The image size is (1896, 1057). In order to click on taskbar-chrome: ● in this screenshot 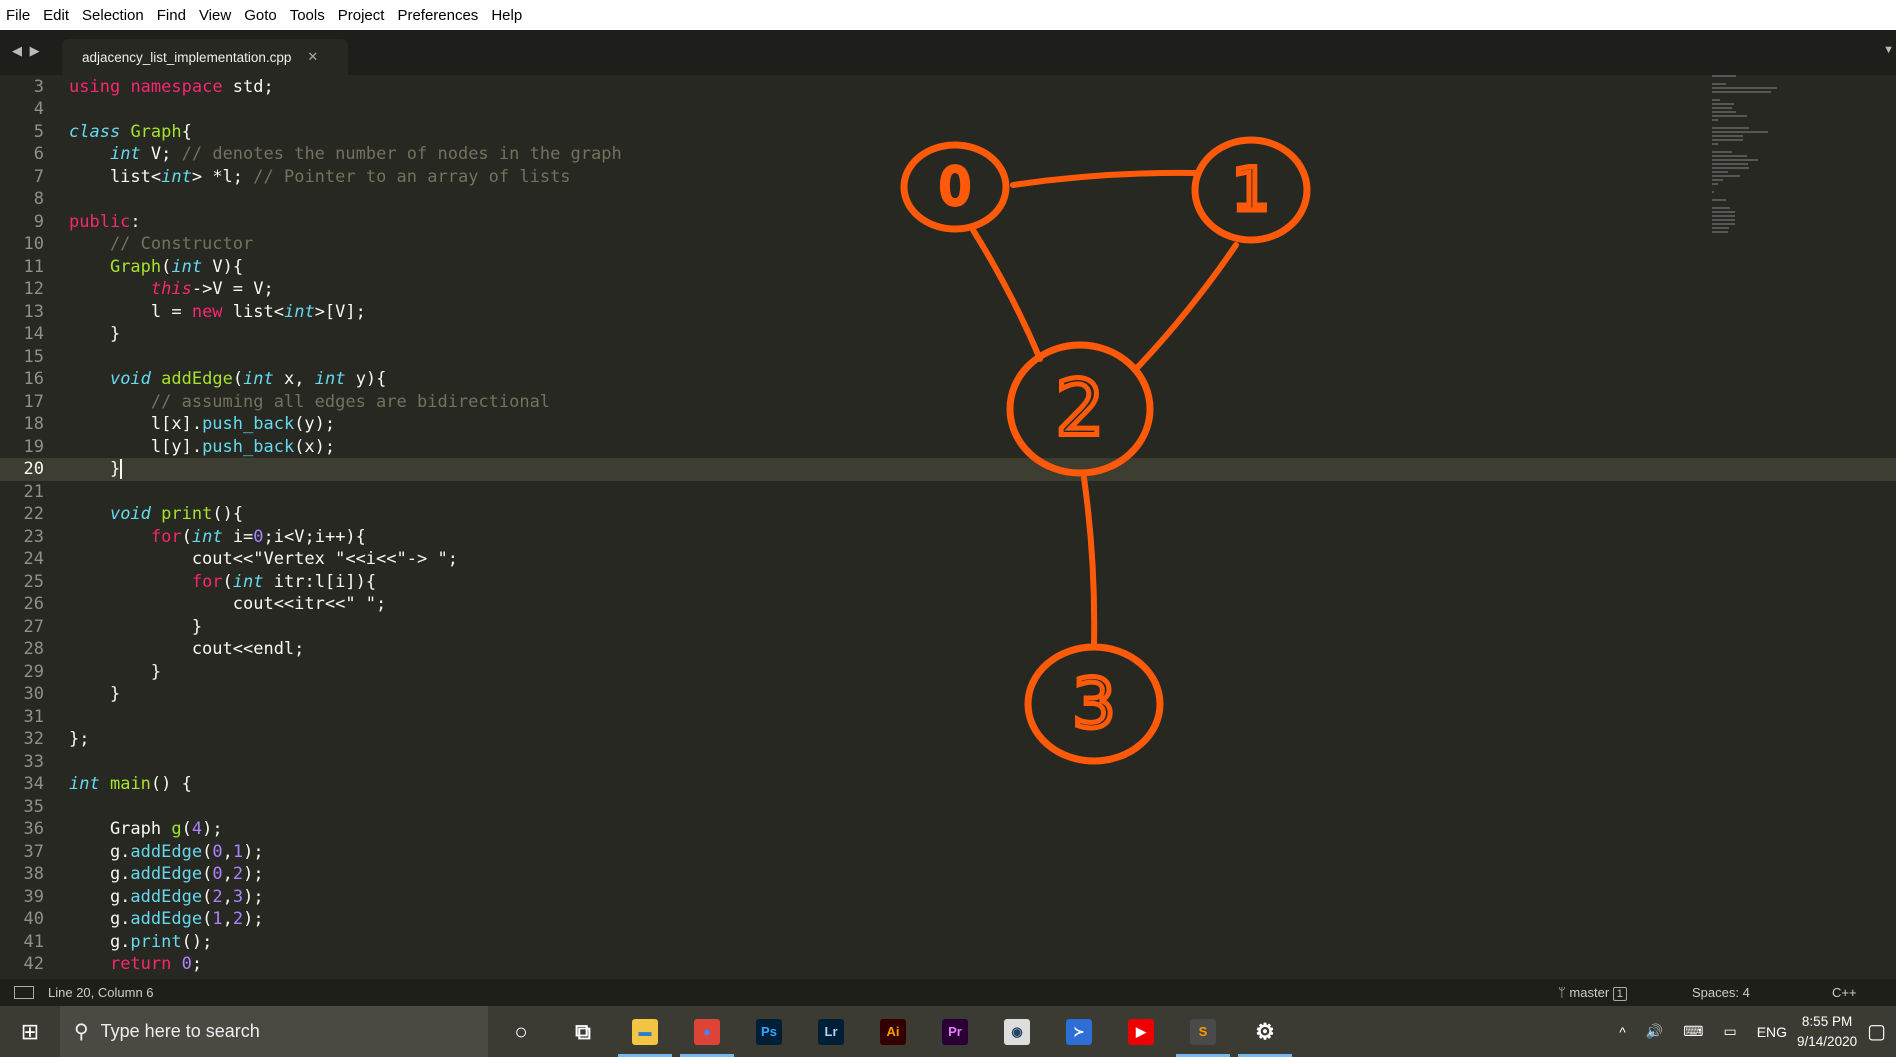, I will do `click(707, 1031)`.